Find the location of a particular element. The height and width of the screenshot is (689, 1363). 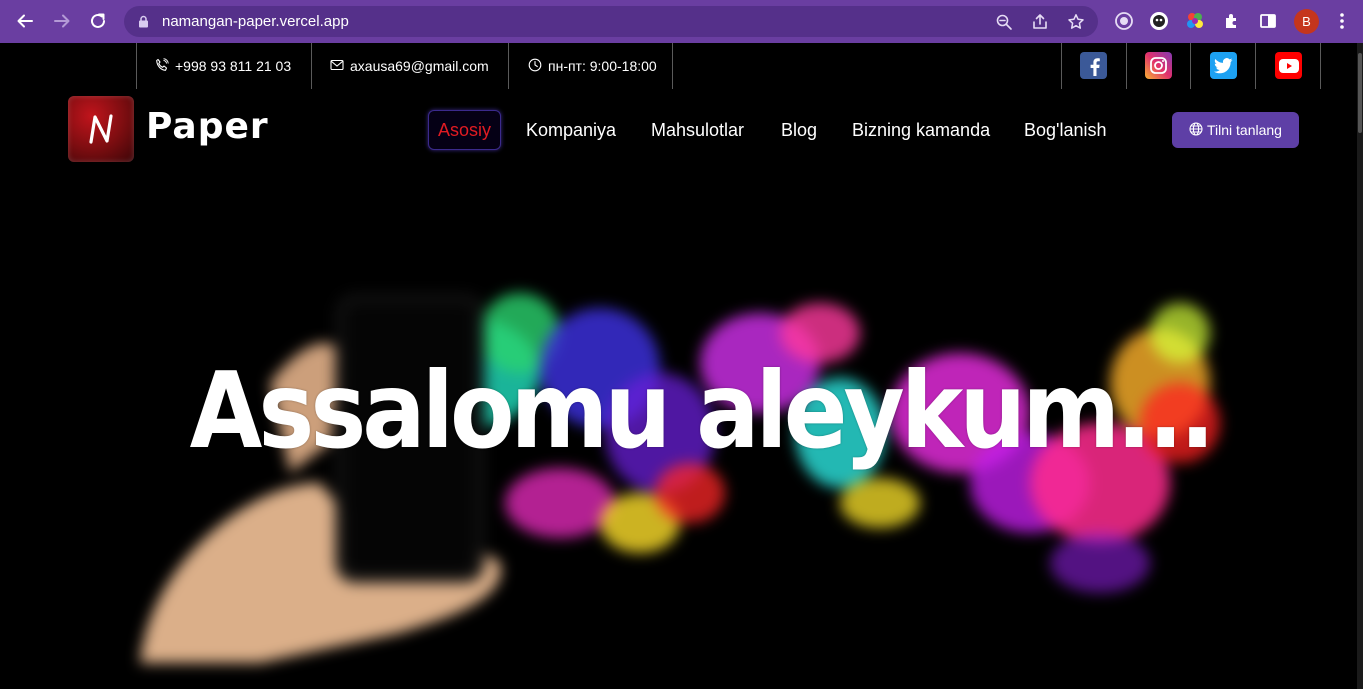

zoom-icon is located at coordinates (1004, 22).